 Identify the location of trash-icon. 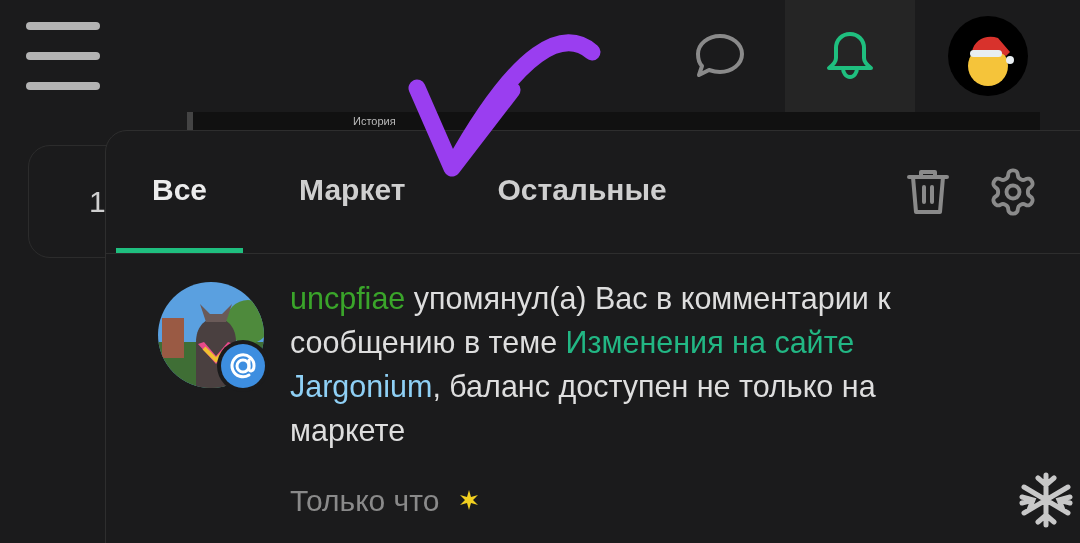
(928, 192).